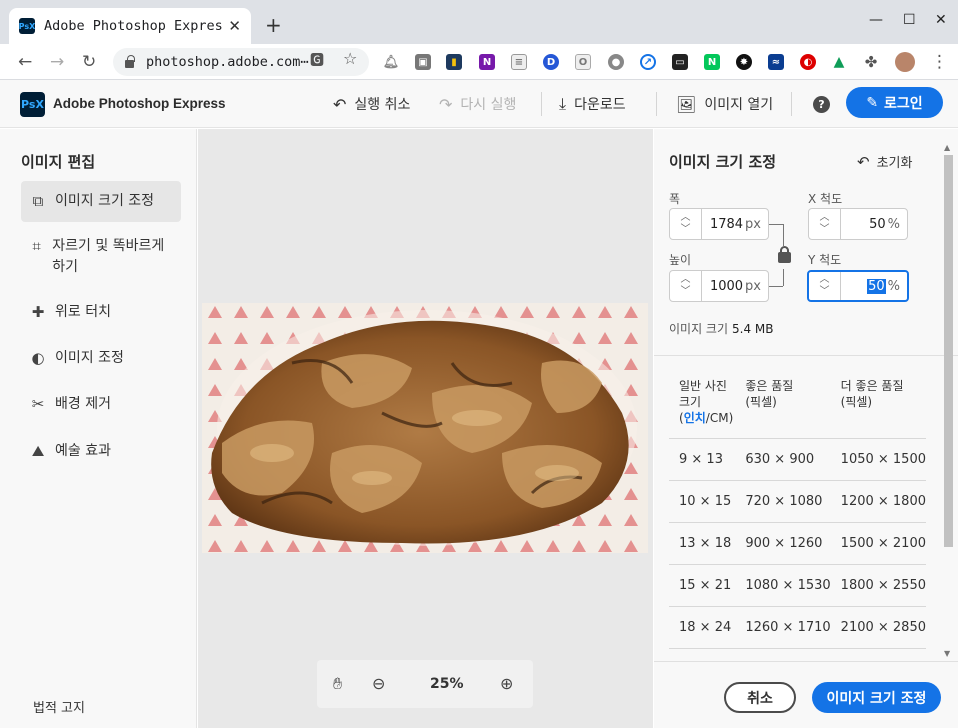  What do you see at coordinates (425, 684) in the screenshot?
I see `zoom-toolbar: ✋︎ ⊖ 25% ⊕` at bounding box center [425, 684].